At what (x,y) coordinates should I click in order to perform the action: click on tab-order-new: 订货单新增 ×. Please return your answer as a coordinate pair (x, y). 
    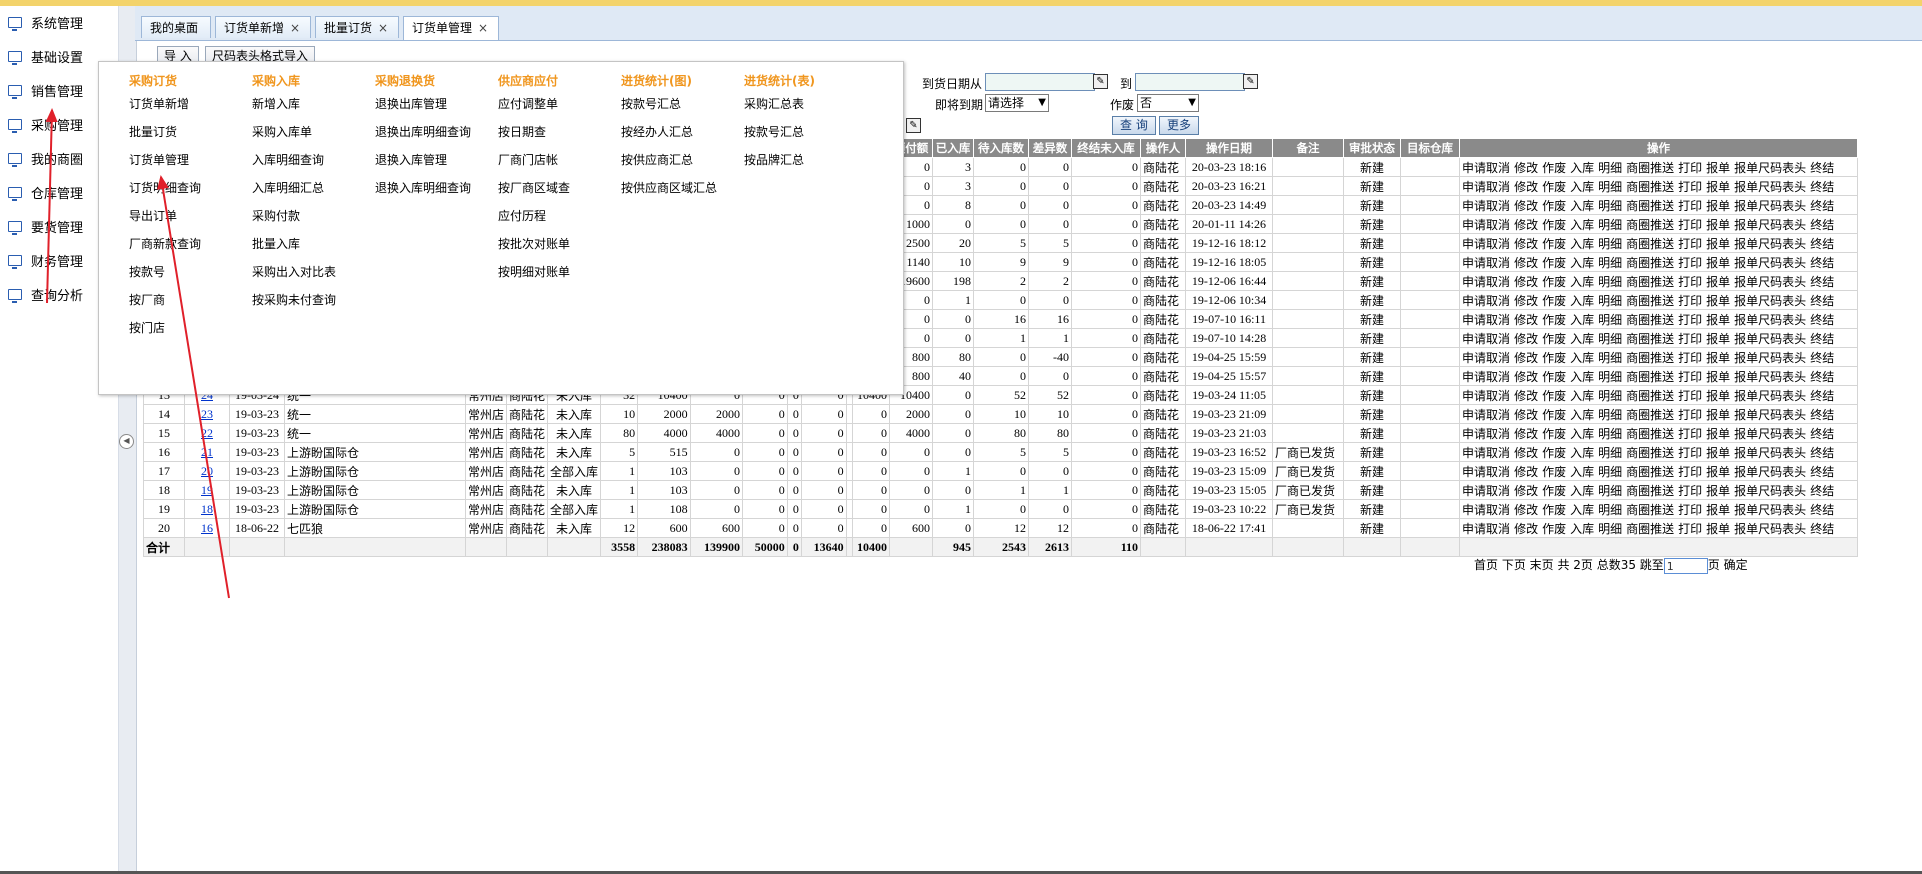
    Looking at the image, I should click on (263, 27).